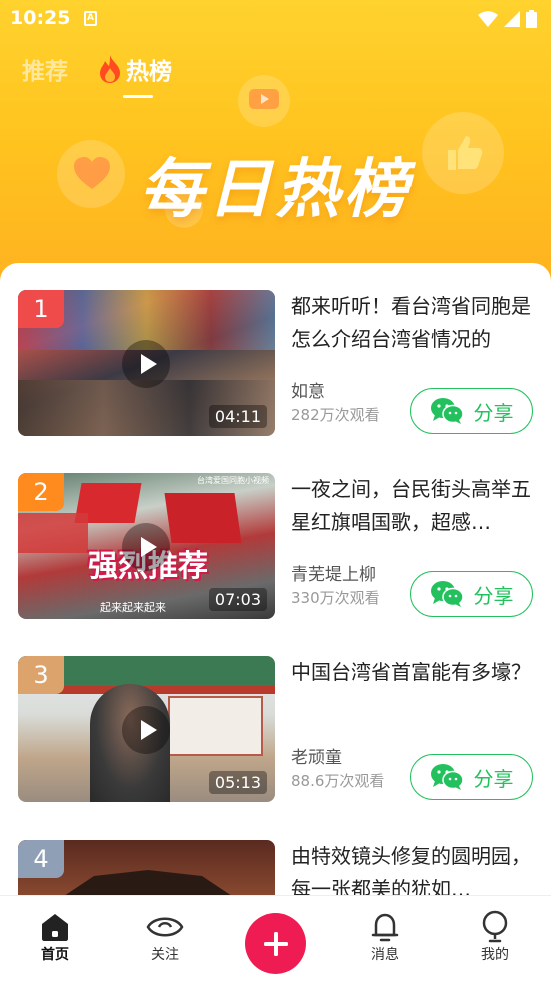 The width and height of the screenshot is (551, 981). What do you see at coordinates (338, 781) in the screenshot?
I see `video-views: 88.6万次观看` at bounding box center [338, 781].